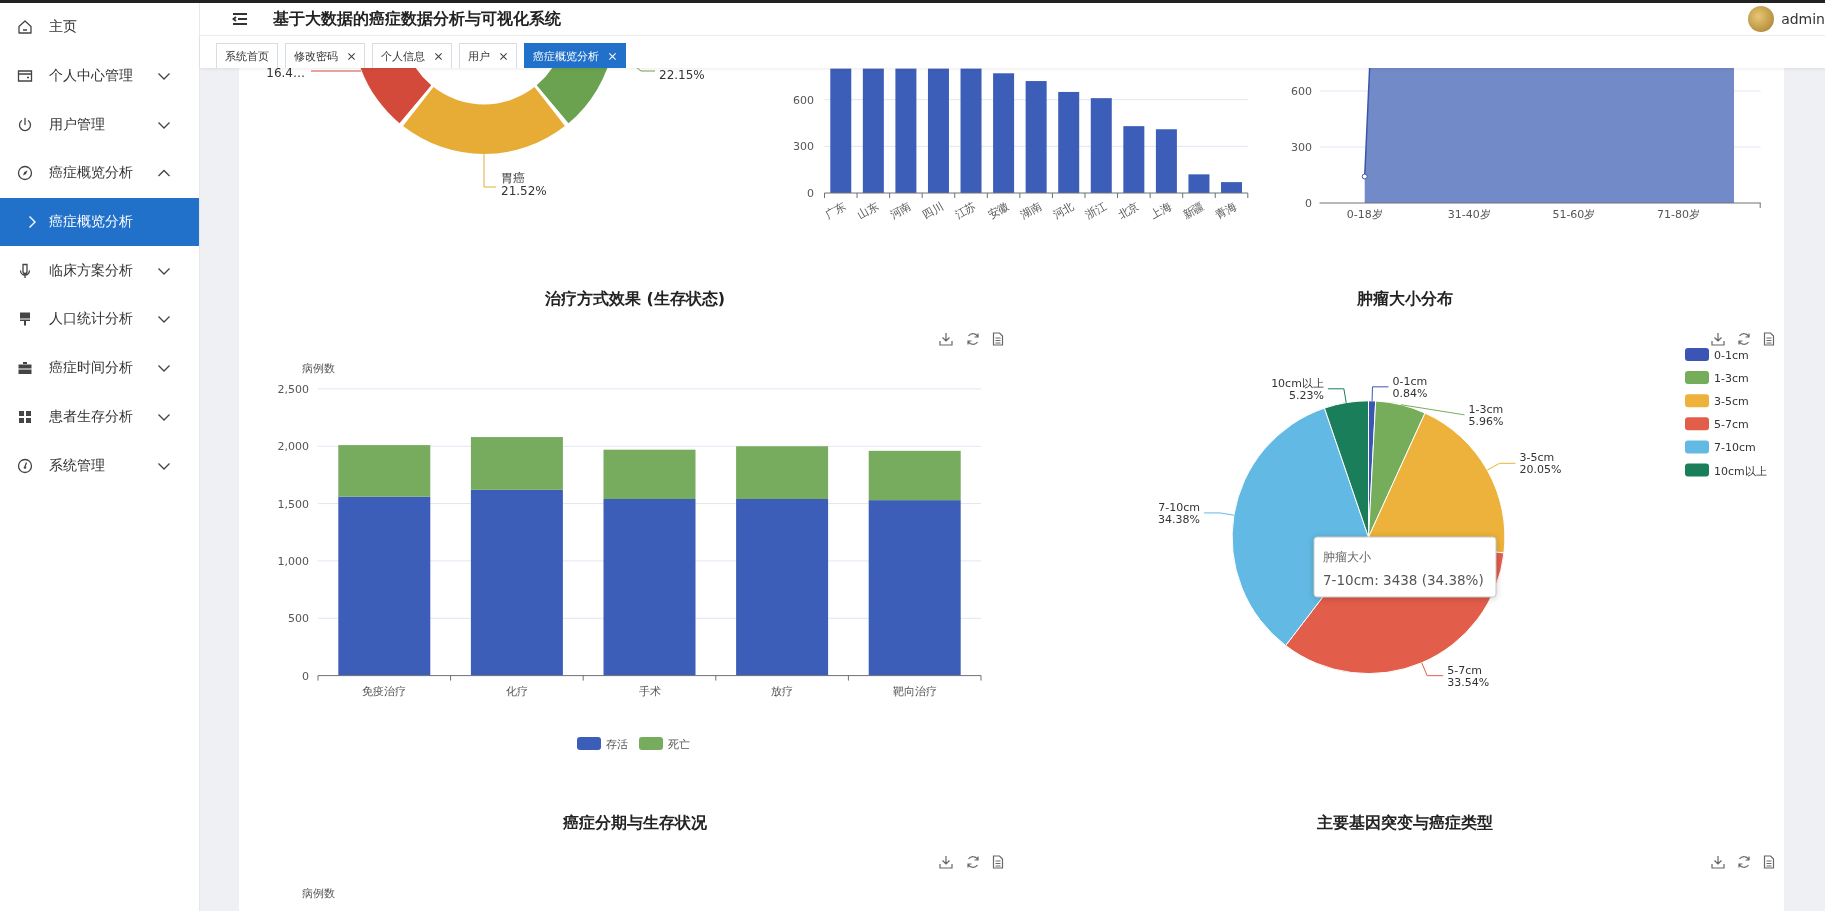 The height and width of the screenshot is (911, 1825). I want to click on legend-label: 7-10cm, so click(1735, 448).